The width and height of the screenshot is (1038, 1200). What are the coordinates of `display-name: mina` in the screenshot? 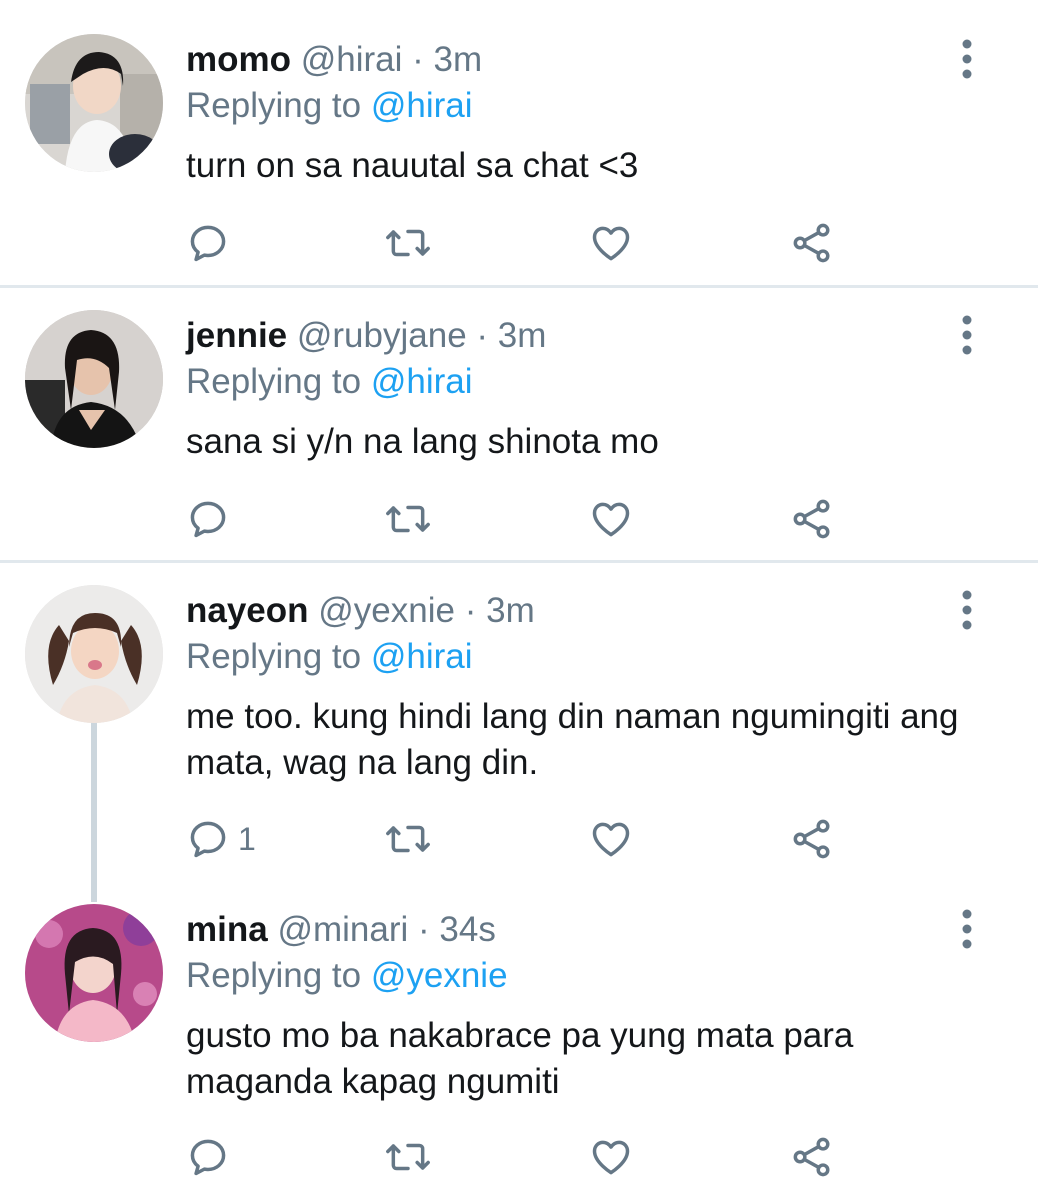 It's located at (227, 929).